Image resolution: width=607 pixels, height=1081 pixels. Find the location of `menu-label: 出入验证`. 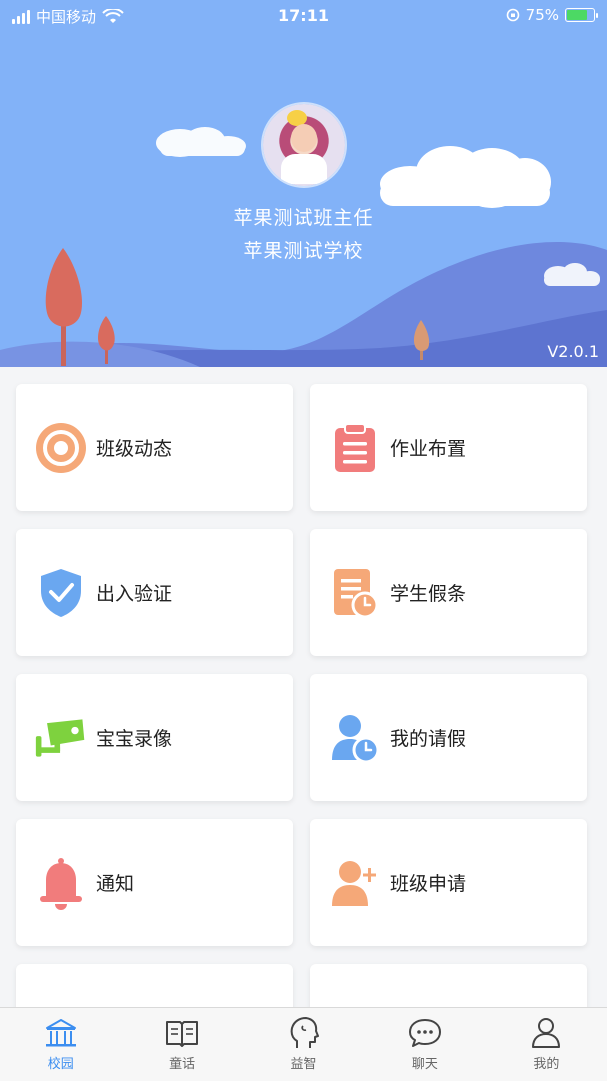

menu-label: 出入验证 is located at coordinates (134, 594).